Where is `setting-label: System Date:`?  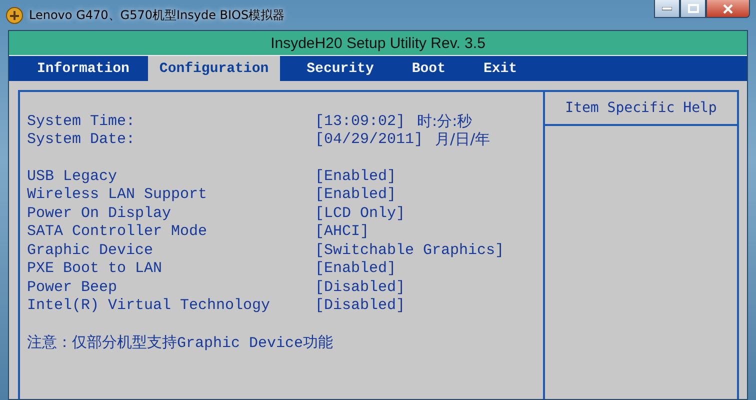
setting-label: System Date: is located at coordinates (81, 139).